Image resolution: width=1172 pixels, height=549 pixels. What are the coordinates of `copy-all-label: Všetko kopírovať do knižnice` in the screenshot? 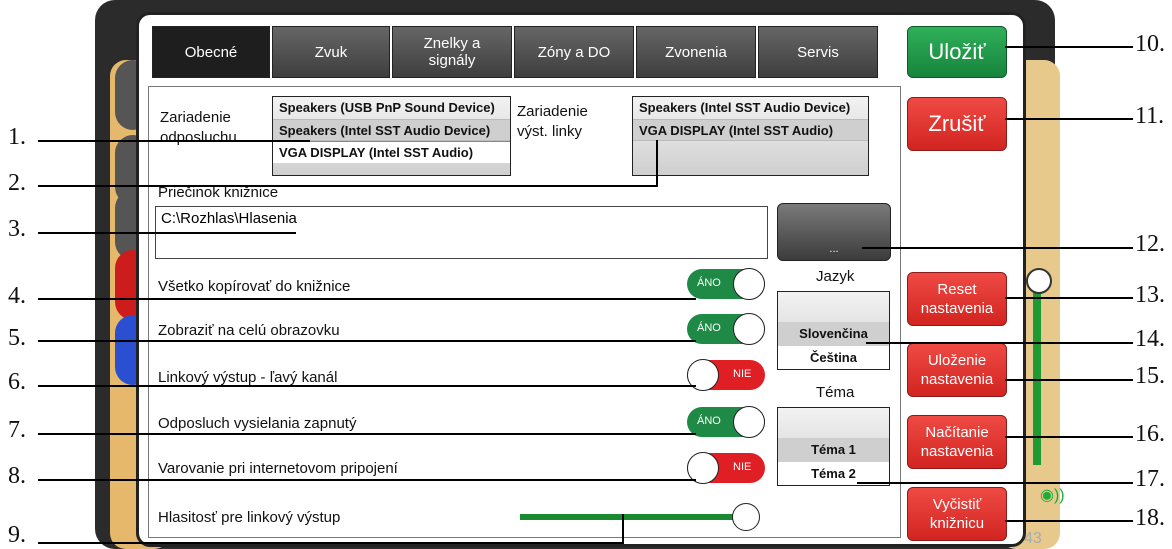 It's located at (254, 286).